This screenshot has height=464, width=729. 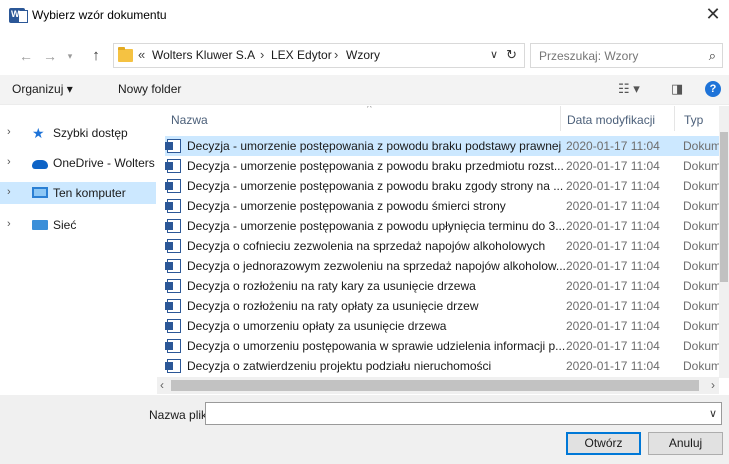 What do you see at coordinates (203, 55) in the screenshot?
I see `breadcrumb-wolters: Wolters Kluwer S.A` at bounding box center [203, 55].